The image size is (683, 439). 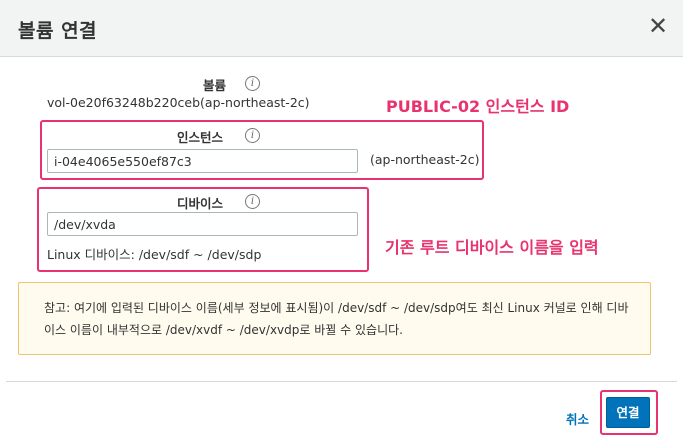 What do you see at coordinates (478, 106) in the screenshot?
I see `instance-annotation: PUBLIC-02 인스턴스 ID` at bounding box center [478, 106].